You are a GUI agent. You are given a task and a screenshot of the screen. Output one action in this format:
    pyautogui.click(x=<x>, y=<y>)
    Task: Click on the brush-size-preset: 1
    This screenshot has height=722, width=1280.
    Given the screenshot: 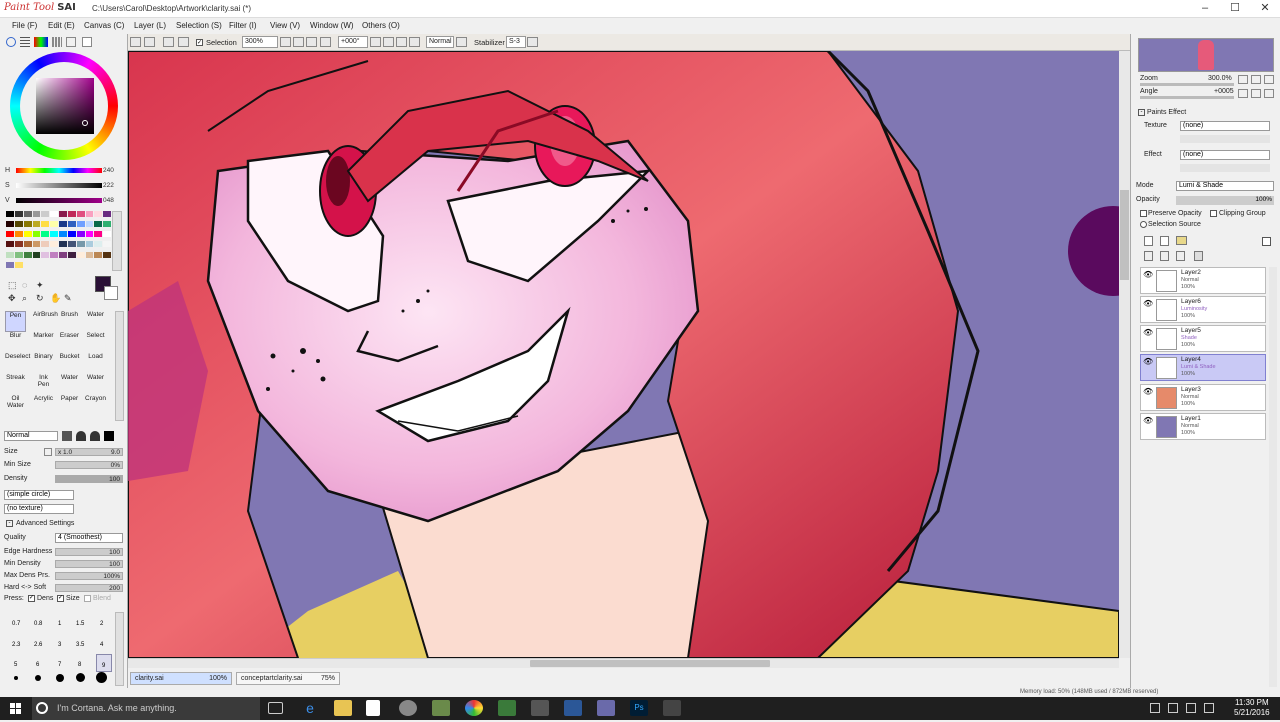 What is the action you would take?
    pyautogui.click(x=59, y=624)
    